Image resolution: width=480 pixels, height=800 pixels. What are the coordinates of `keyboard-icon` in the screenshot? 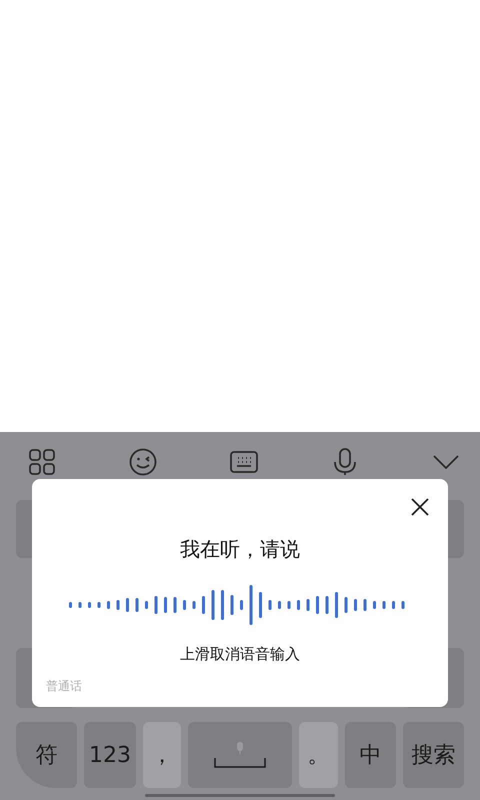 It's located at (244, 462).